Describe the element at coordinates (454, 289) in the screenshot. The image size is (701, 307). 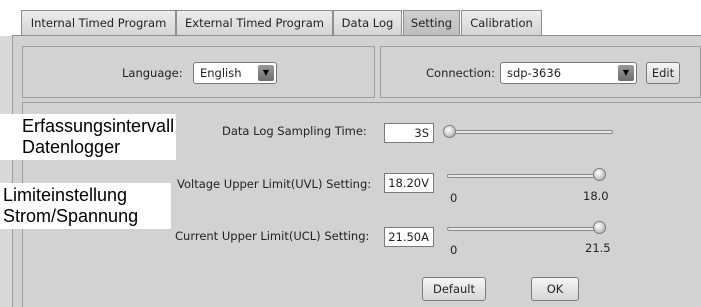
I see `default-button: Default` at that location.